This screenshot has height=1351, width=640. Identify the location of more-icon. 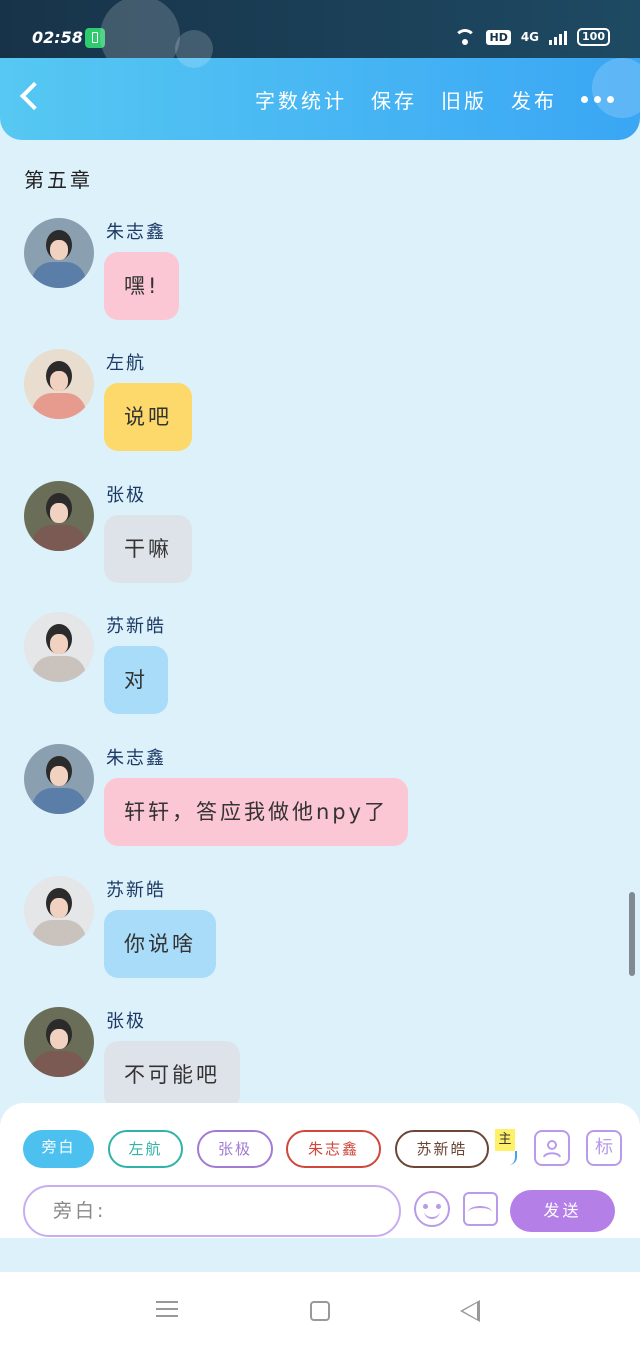
(597, 99).